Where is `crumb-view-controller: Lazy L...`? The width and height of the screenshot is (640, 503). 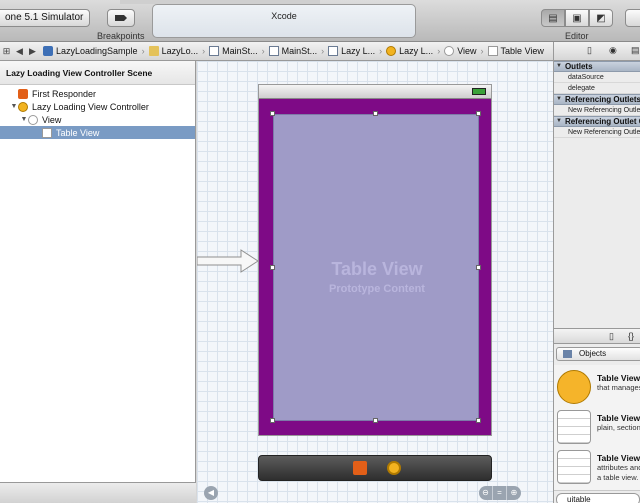 crumb-view-controller: Lazy L... is located at coordinates (409, 51).